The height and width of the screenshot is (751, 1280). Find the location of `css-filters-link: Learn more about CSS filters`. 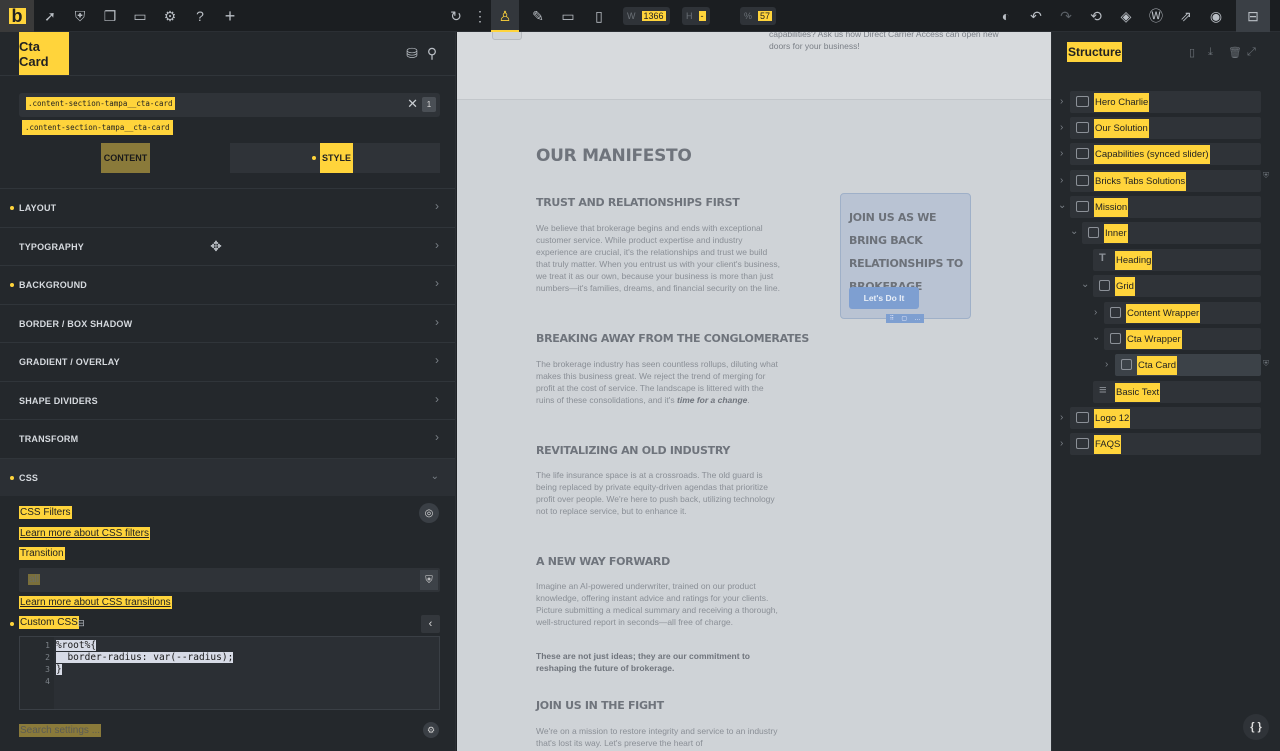

css-filters-link: Learn more about CSS filters is located at coordinates (84, 533).